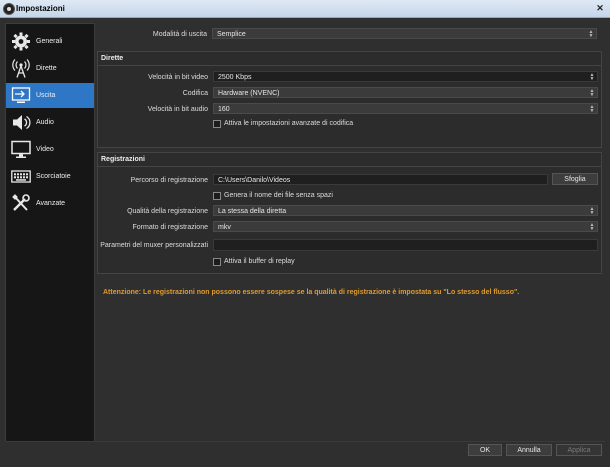 The image size is (610, 467). What do you see at coordinates (154, 245) in the screenshot?
I see `muxer-params-label: Parametri del muxer personalizzati` at bounding box center [154, 245].